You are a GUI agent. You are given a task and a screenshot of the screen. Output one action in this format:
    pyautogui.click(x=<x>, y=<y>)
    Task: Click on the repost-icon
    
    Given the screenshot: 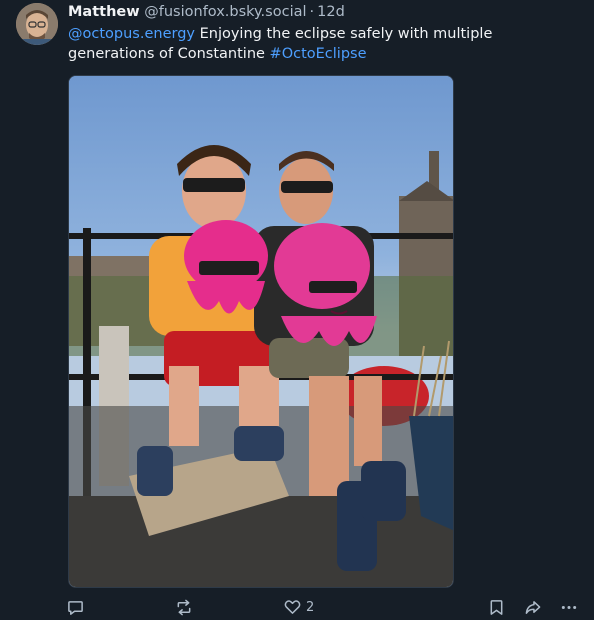 What is the action you would take?
    pyautogui.click(x=184, y=607)
    